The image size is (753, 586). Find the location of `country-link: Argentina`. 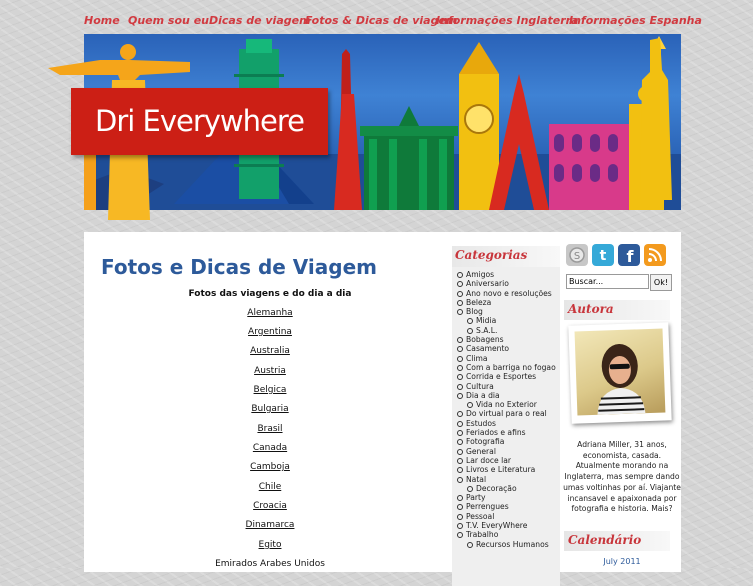

country-link: Argentina is located at coordinates (270, 332).